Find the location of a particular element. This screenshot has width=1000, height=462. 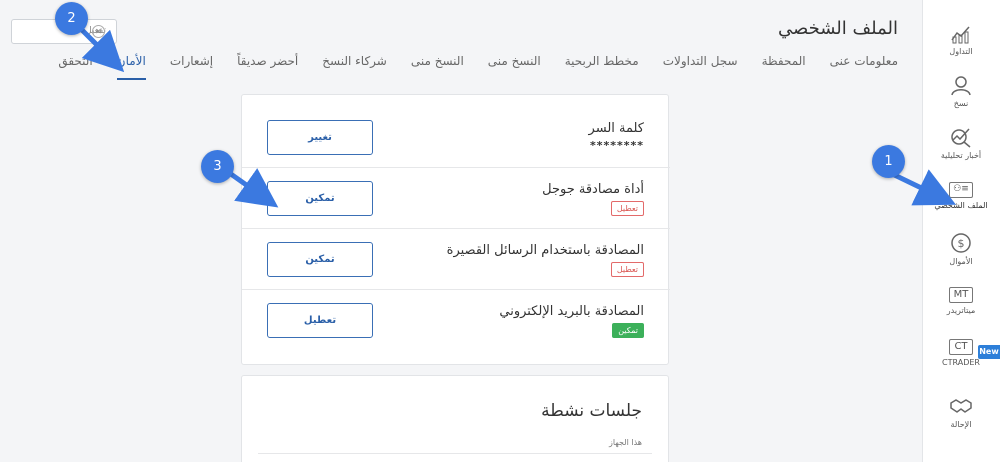

password-label: كلمة السر is located at coordinates (616, 128).